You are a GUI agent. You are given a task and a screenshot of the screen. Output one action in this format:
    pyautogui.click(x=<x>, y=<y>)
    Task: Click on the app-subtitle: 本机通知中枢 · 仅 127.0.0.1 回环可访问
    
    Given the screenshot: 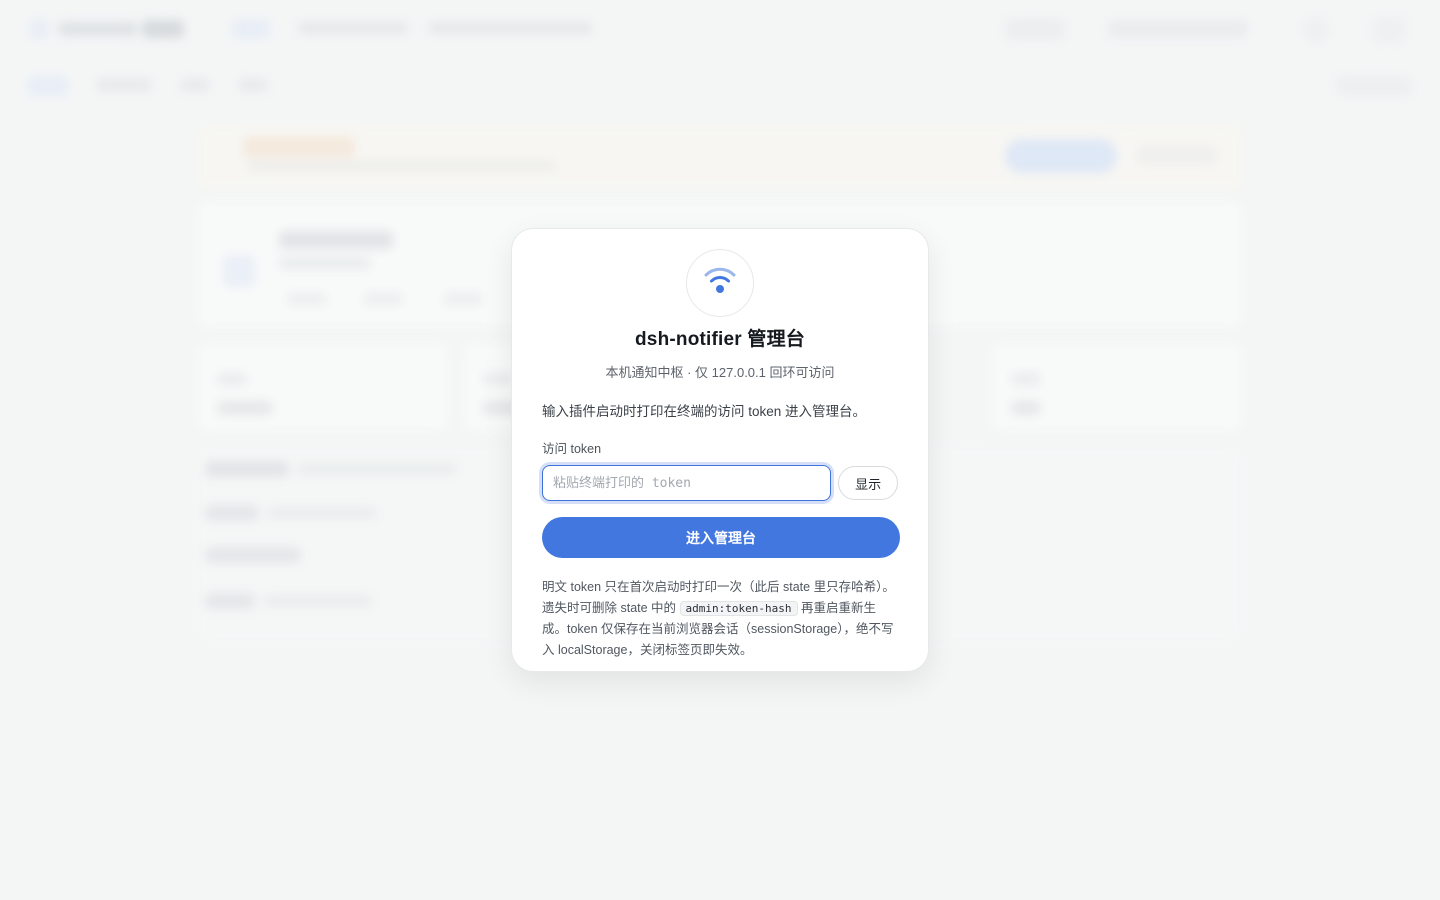 What is the action you would take?
    pyautogui.click(x=720, y=372)
    